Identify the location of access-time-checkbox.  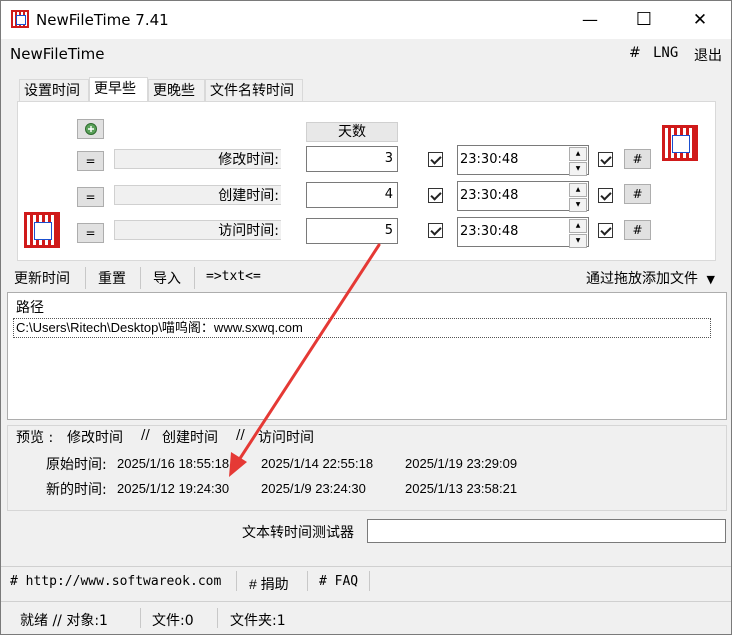
(605, 230).